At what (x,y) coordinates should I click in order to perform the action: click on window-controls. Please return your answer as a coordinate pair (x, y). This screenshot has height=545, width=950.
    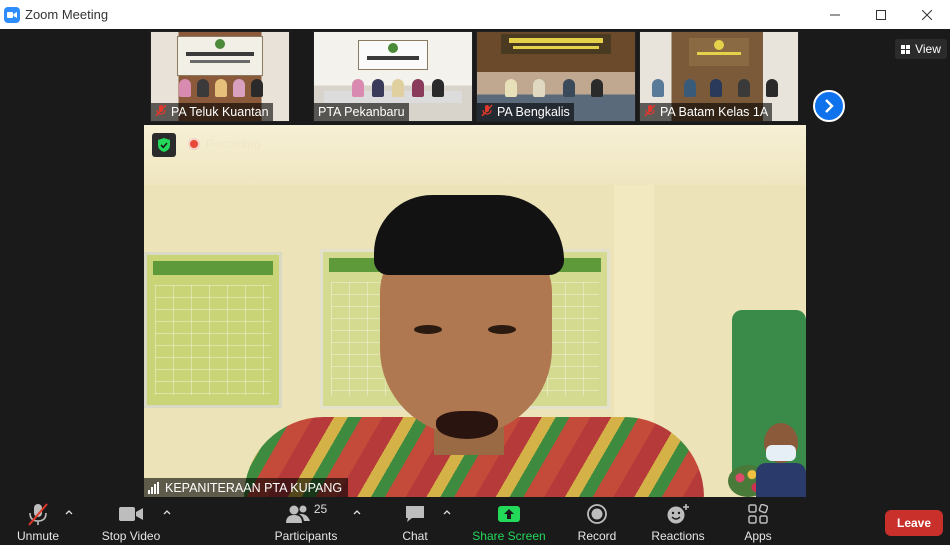
    Looking at the image, I should click on (881, 14).